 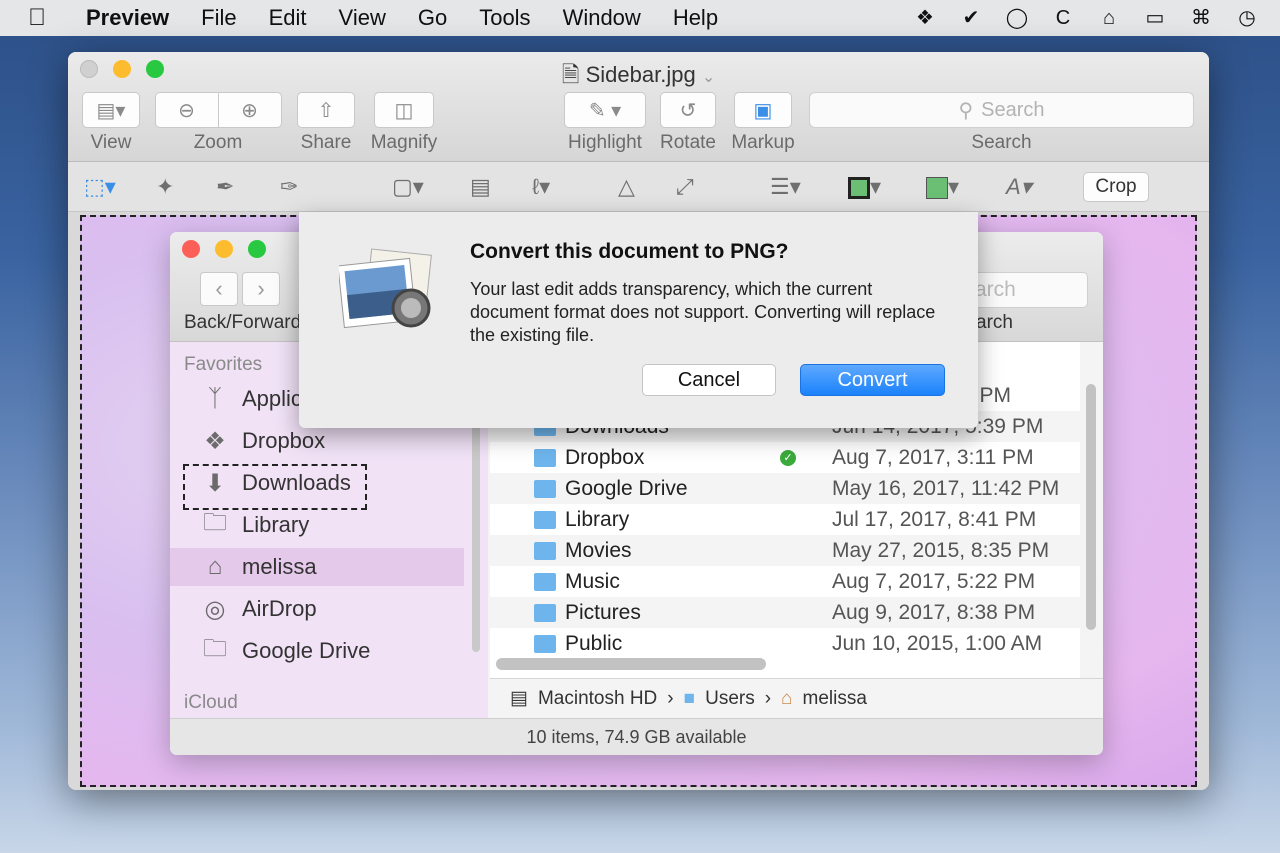 I want to click on zoom-out-icon: ⊖, so click(x=186, y=110).